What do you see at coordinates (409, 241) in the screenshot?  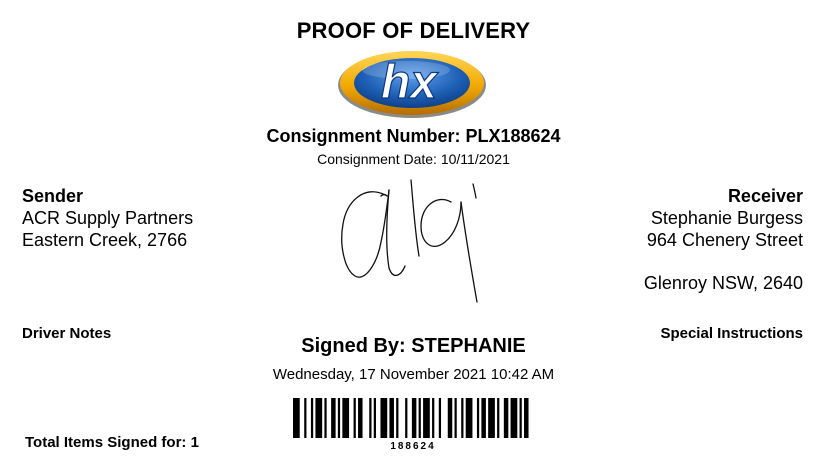 I see `signature-image` at bounding box center [409, 241].